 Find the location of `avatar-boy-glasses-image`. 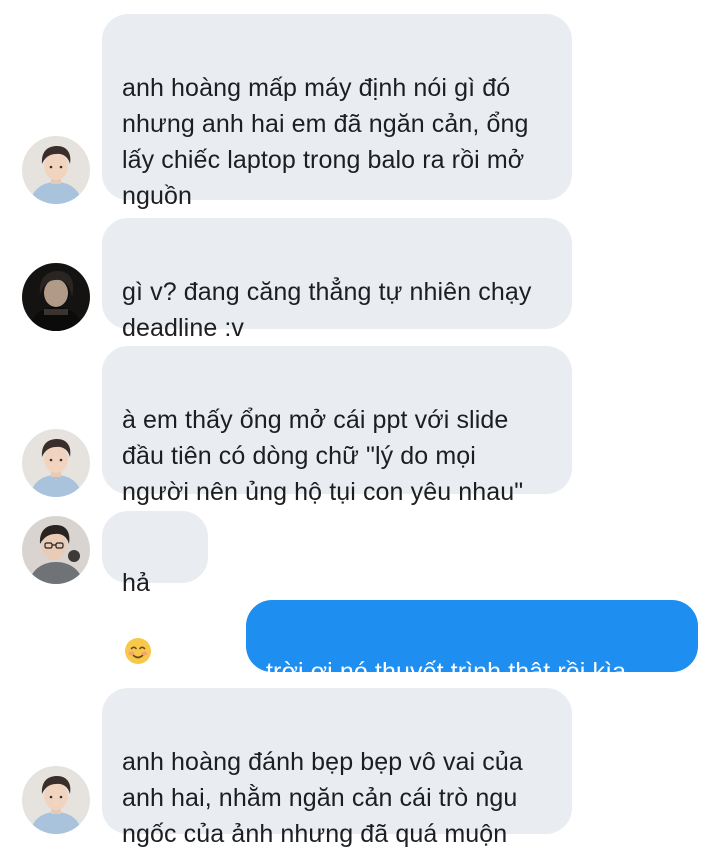

avatar-boy-glasses-image is located at coordinates (56, 550).